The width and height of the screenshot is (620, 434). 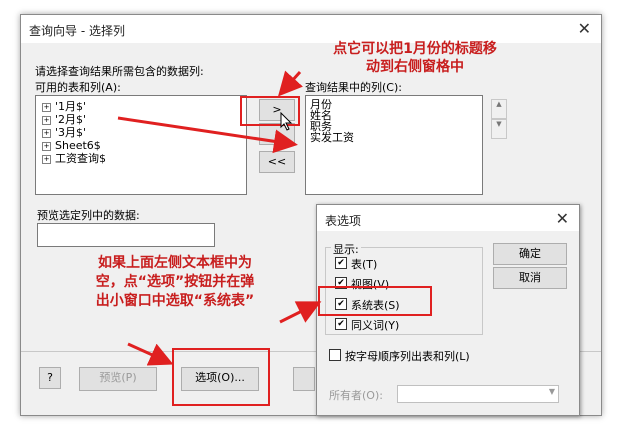 What do you see at coordinates (286, 121) in the screenshot?
I see `mouse-cursor-icon` at bounding box center [286, 121].